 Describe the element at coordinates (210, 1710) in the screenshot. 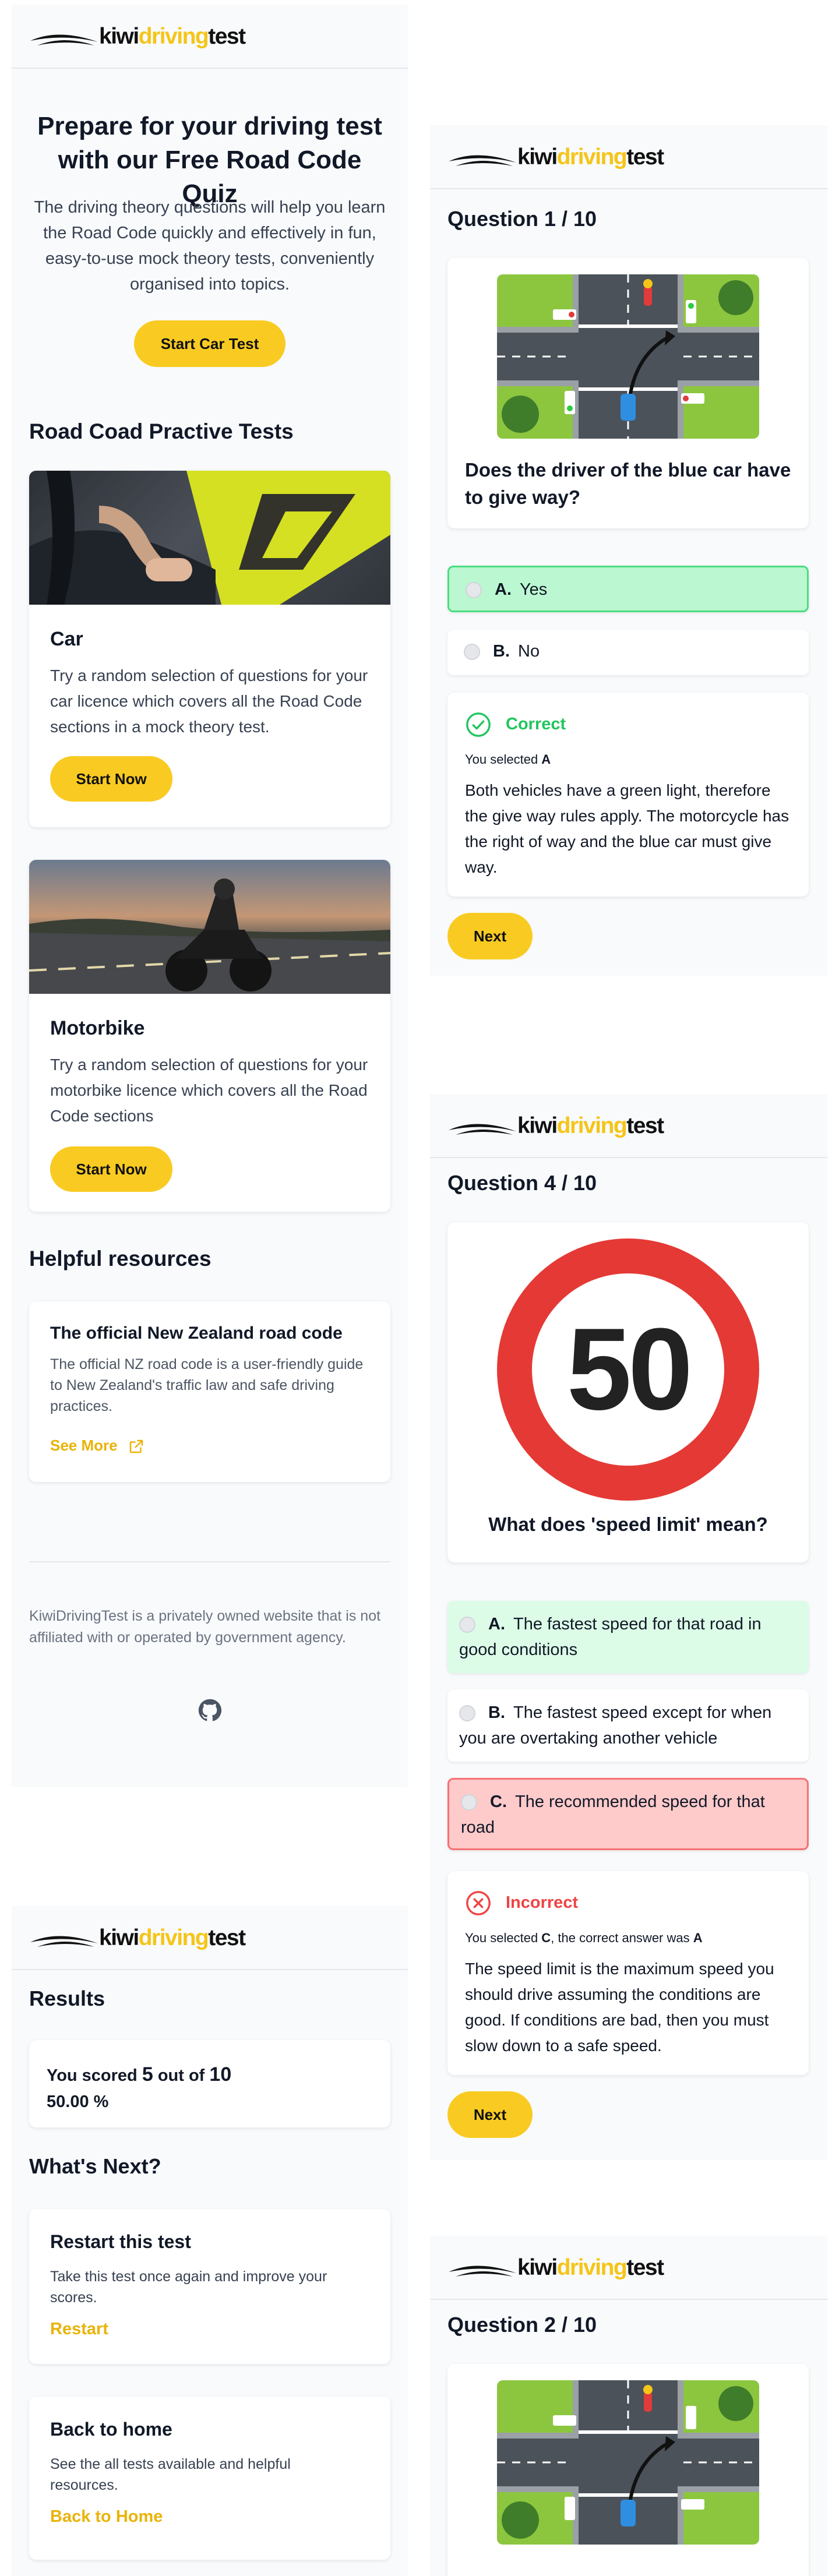

I see `github-icon` at that location.